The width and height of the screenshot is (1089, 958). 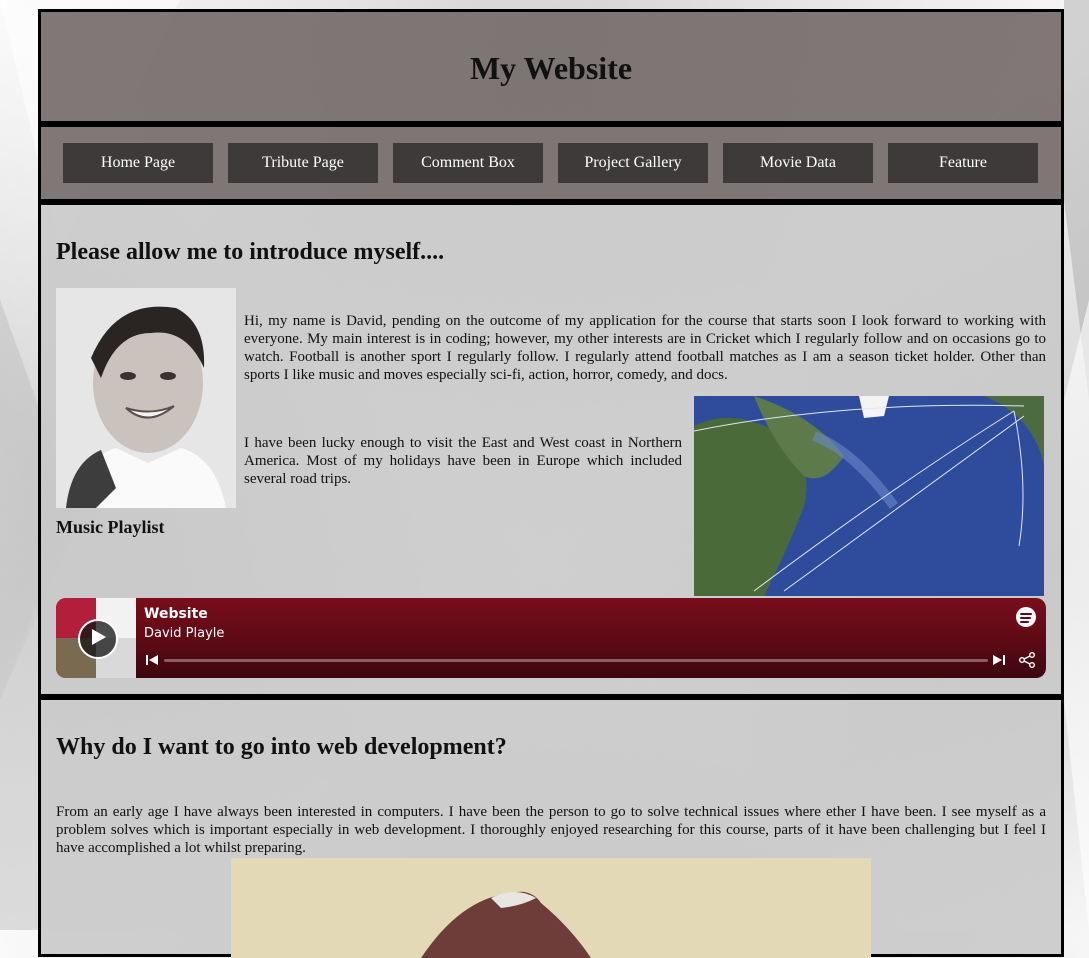 I want to click on globe-map-art, so click(x=869, y=496).